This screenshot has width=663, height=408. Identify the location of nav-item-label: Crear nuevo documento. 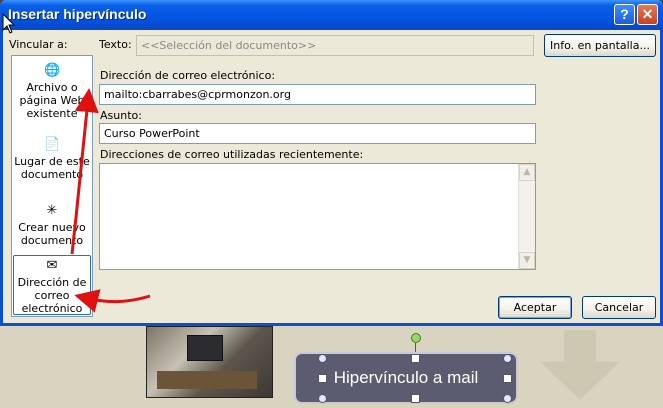
(52, 234).